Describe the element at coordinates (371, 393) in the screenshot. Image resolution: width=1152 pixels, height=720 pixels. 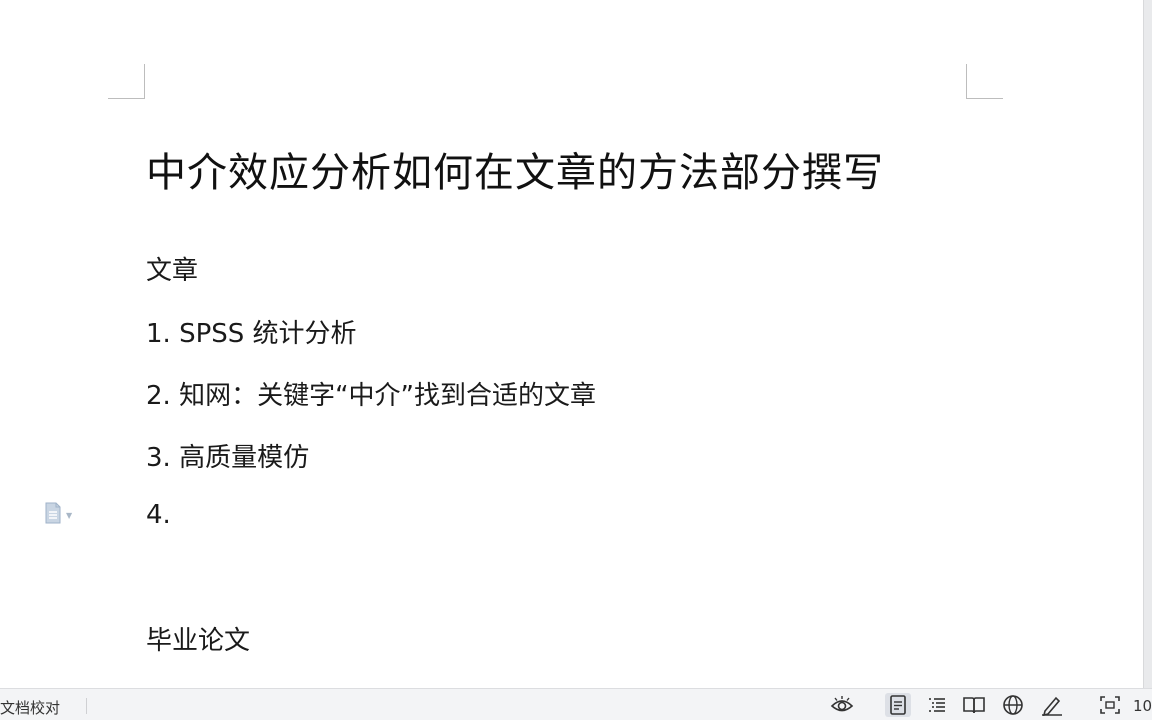
I see `list-item-2: 2. 知网：关键字“中介”找到合适的文章` at that location.